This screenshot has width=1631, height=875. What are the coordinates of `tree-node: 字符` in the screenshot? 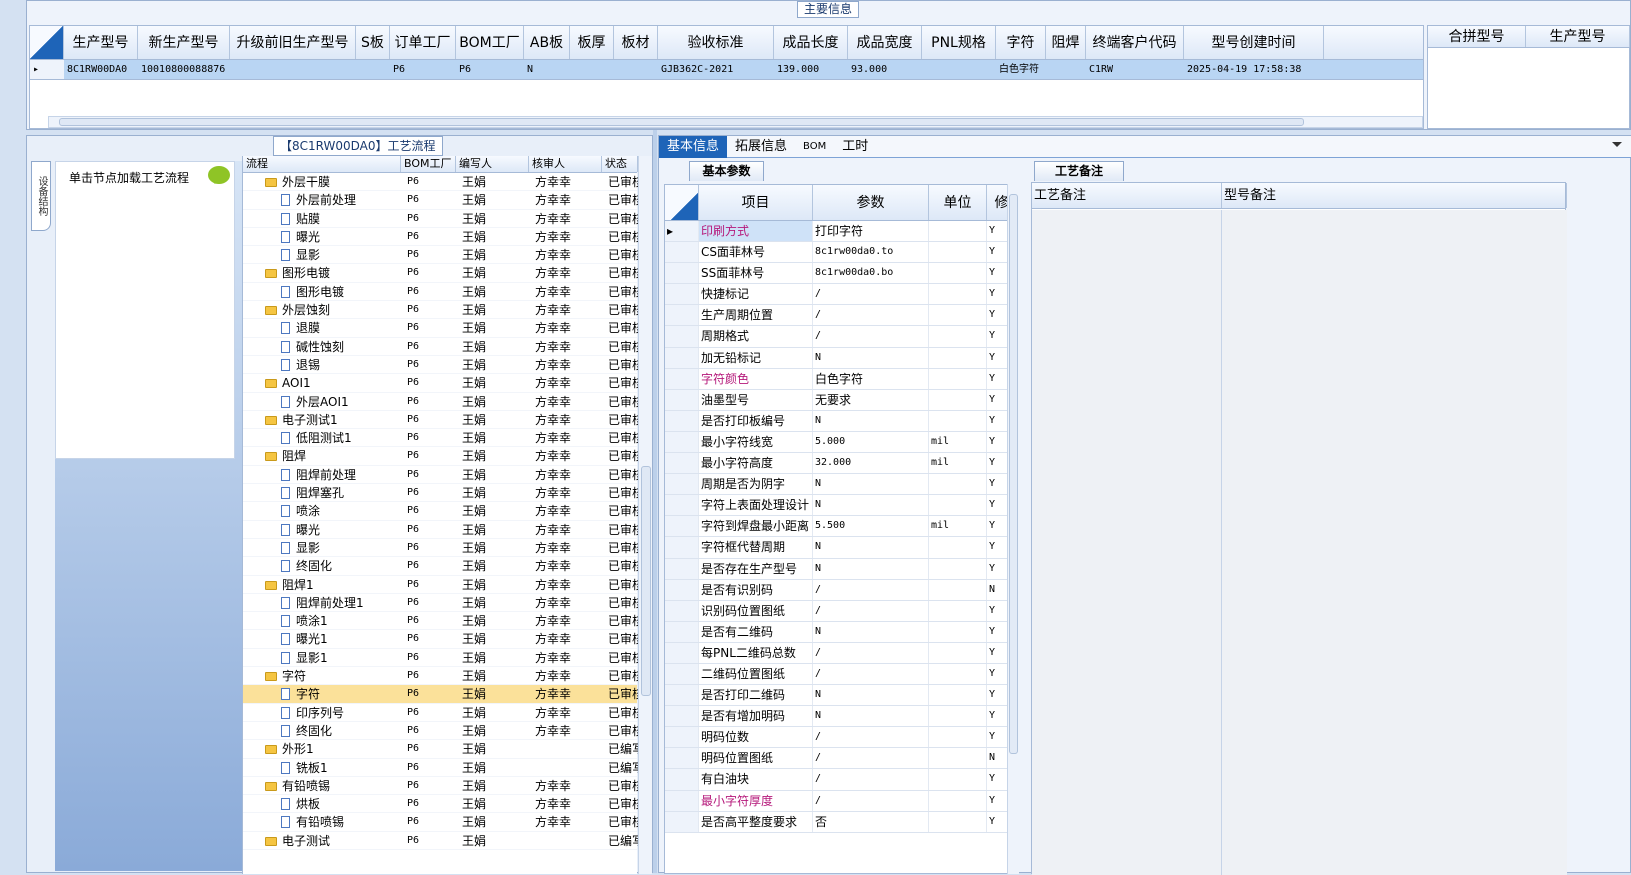 It's located at (322, 693).